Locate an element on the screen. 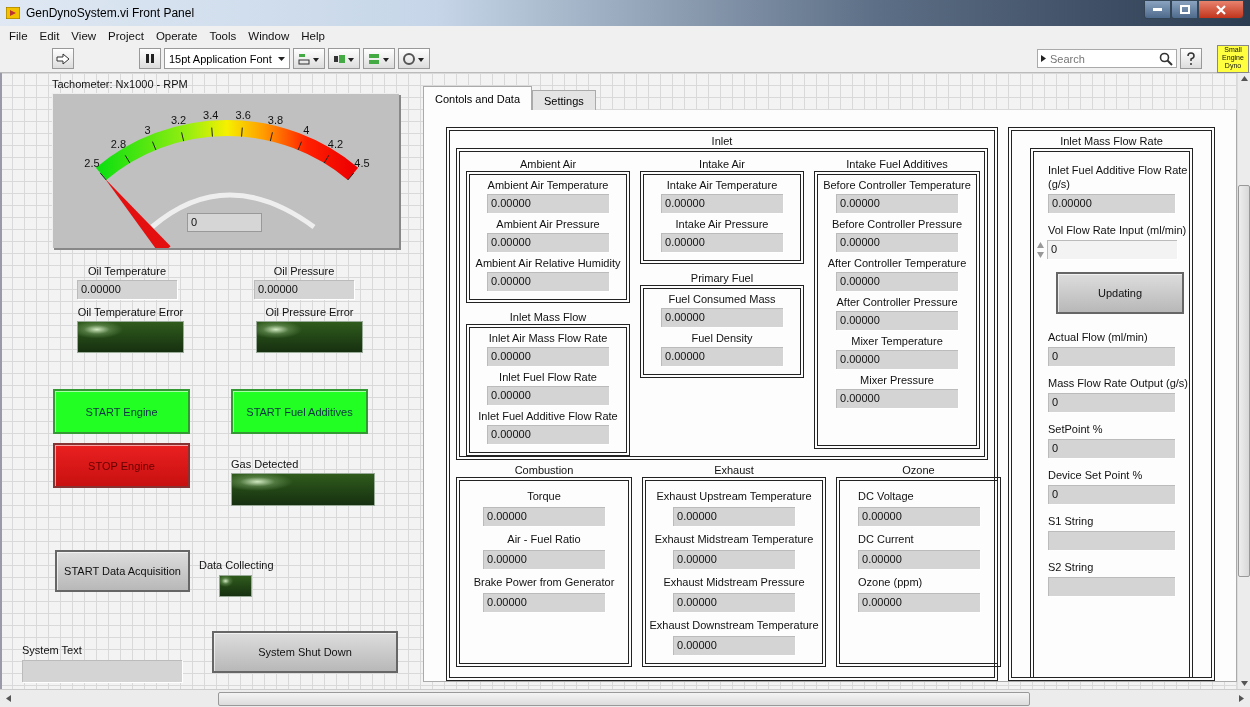 The height and width of the screenshot is (707, 1250). indicator-label: Mixer Pressure is located at coordinates (897, 380).